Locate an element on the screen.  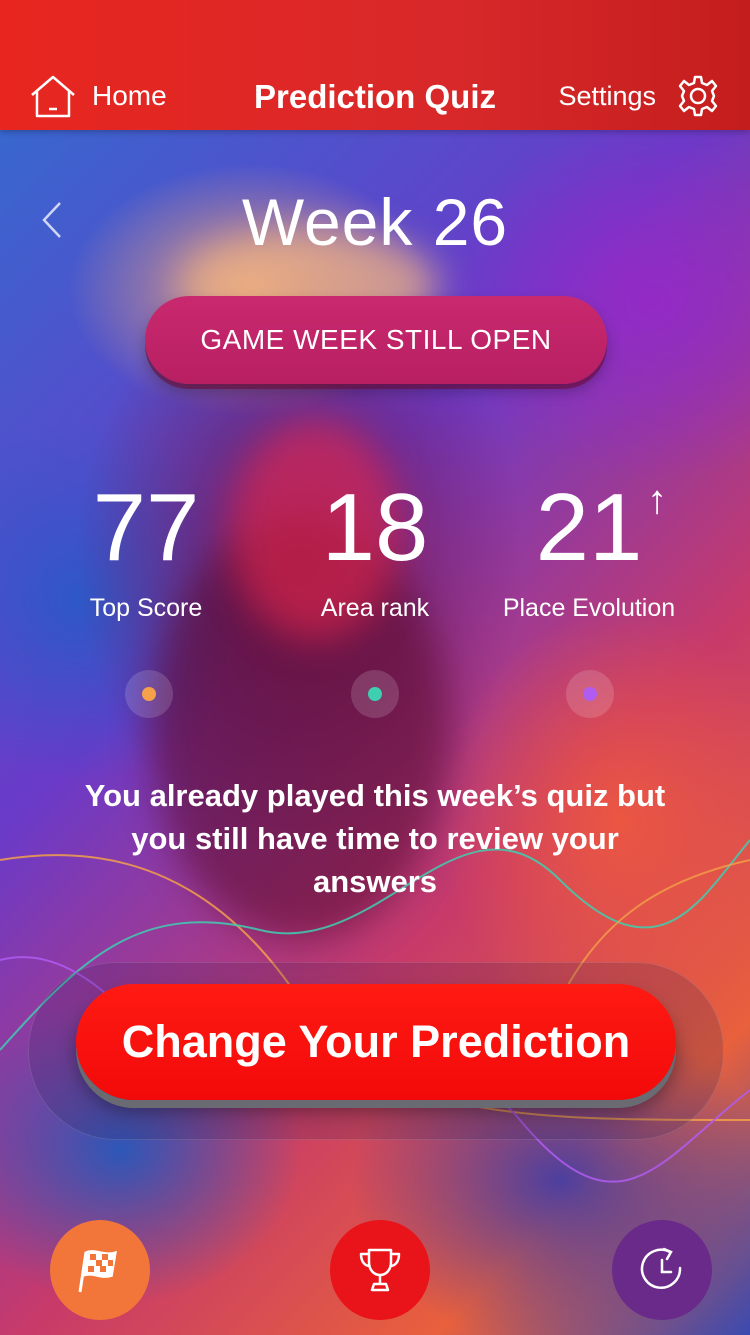
week-title: Week 26 is located at coordinates (375, 222).